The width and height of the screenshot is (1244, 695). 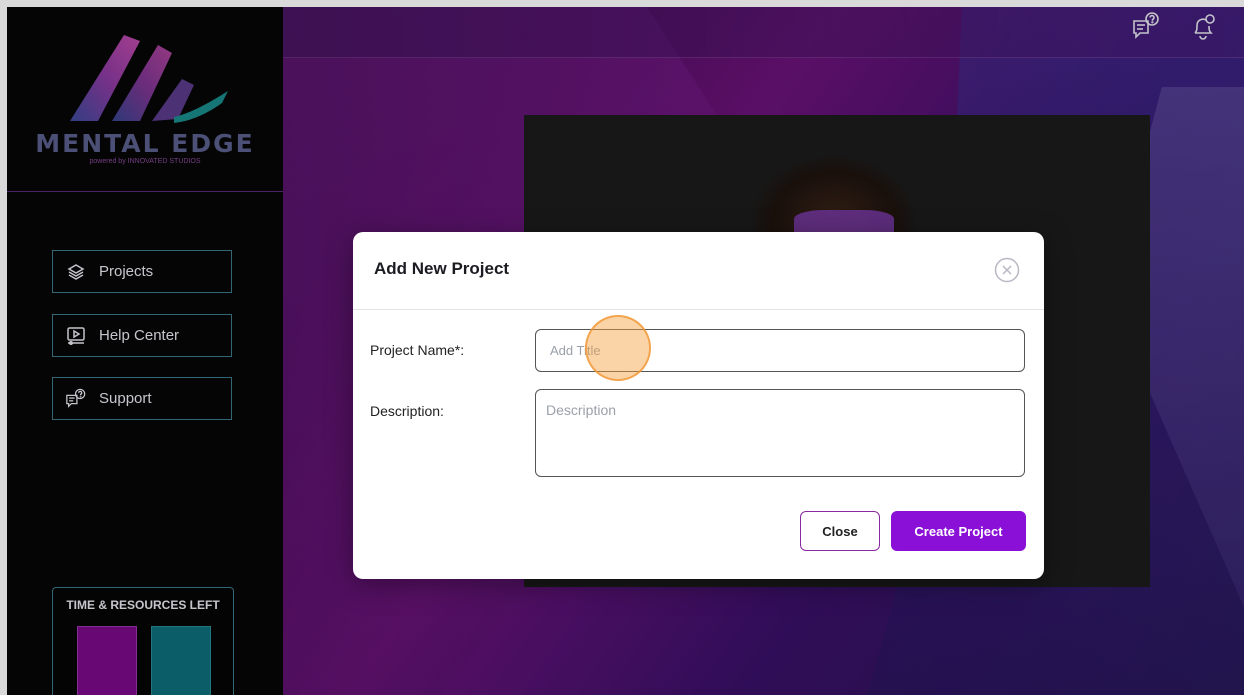 I want to click on close-button: Close, so click(x=840, y=531).